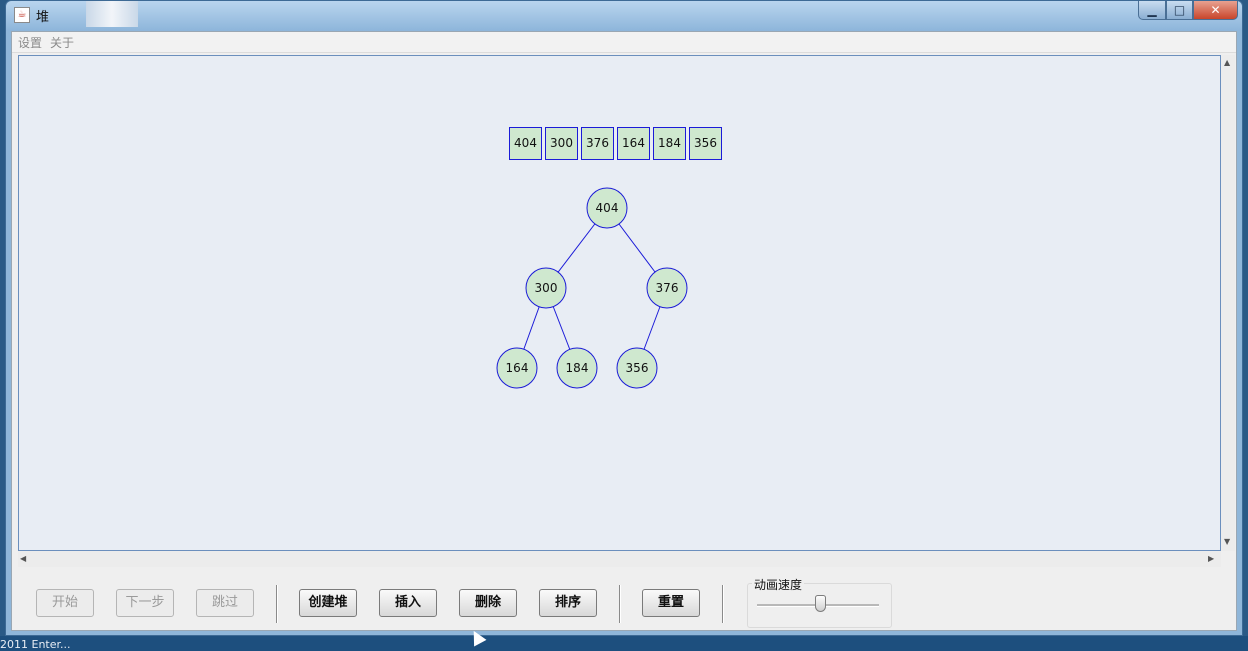 This screenshot has height=651, width=1248. I want to click on horizontal-scrollbar: ◀ ▶, so click(619, 559).